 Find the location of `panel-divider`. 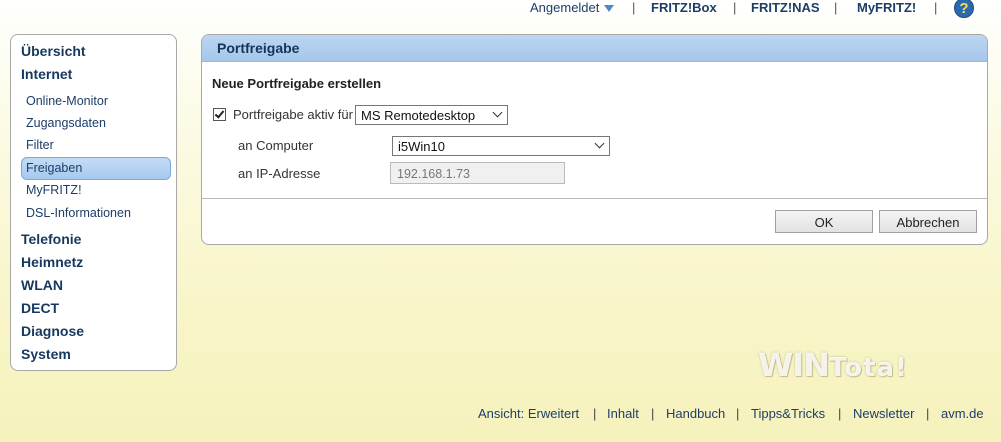

panel-divider is located at coordinates (594, 198).